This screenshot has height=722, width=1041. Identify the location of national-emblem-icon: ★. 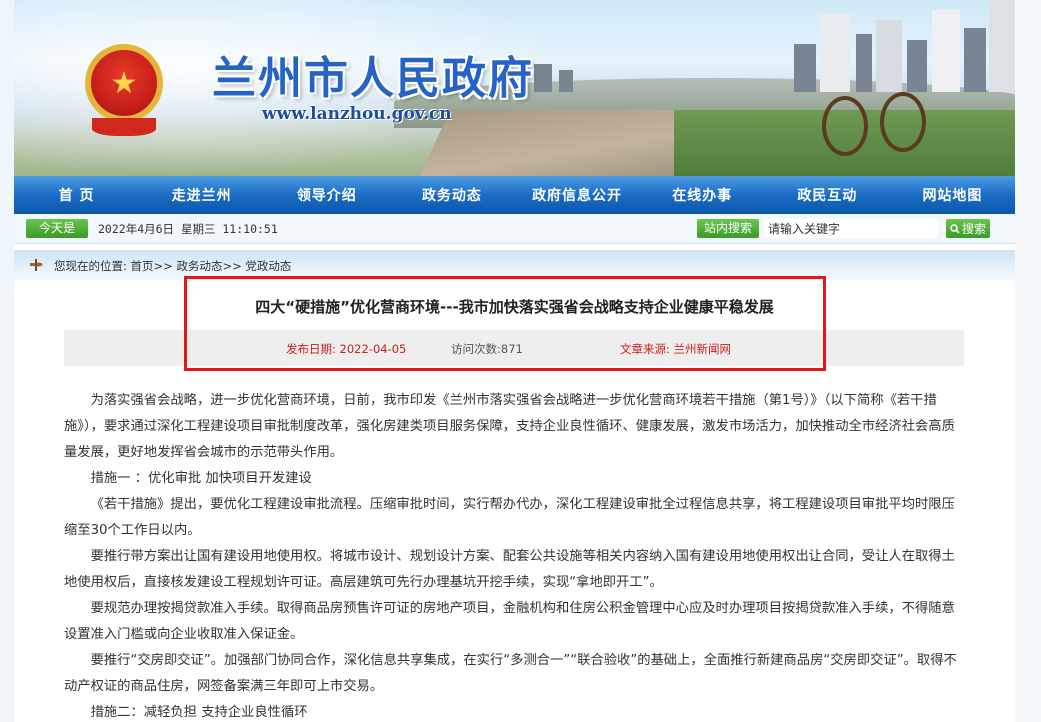
(124, 83).